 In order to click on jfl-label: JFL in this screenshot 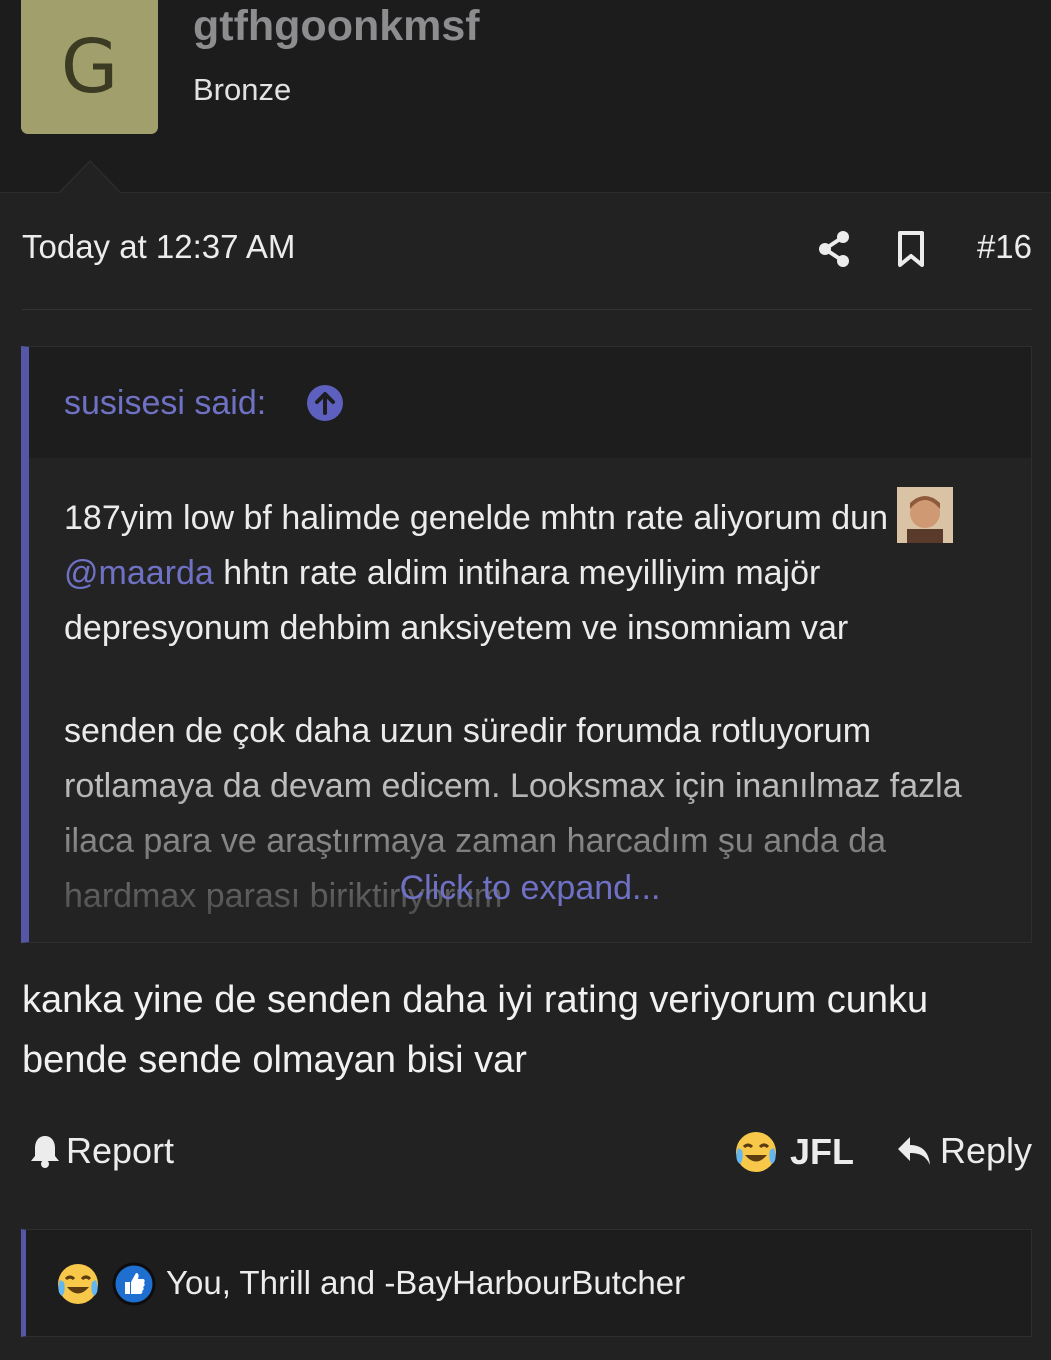, I will do `click(822, 1151)`.